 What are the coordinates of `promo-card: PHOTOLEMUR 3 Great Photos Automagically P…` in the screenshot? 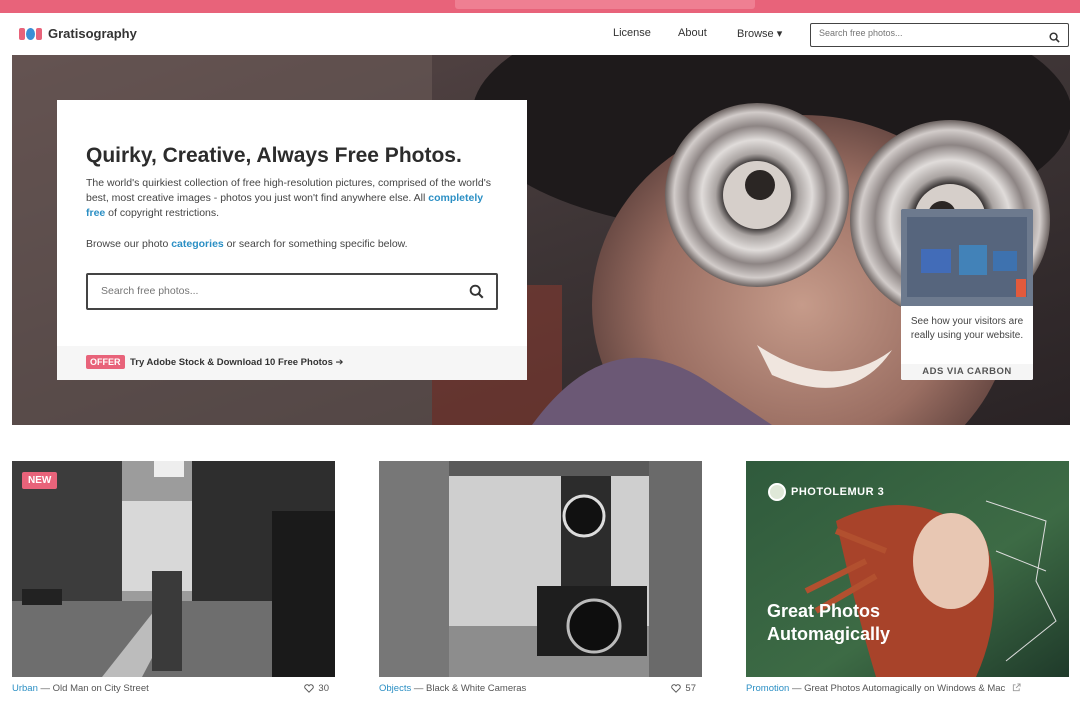 It's located at (907, 583).